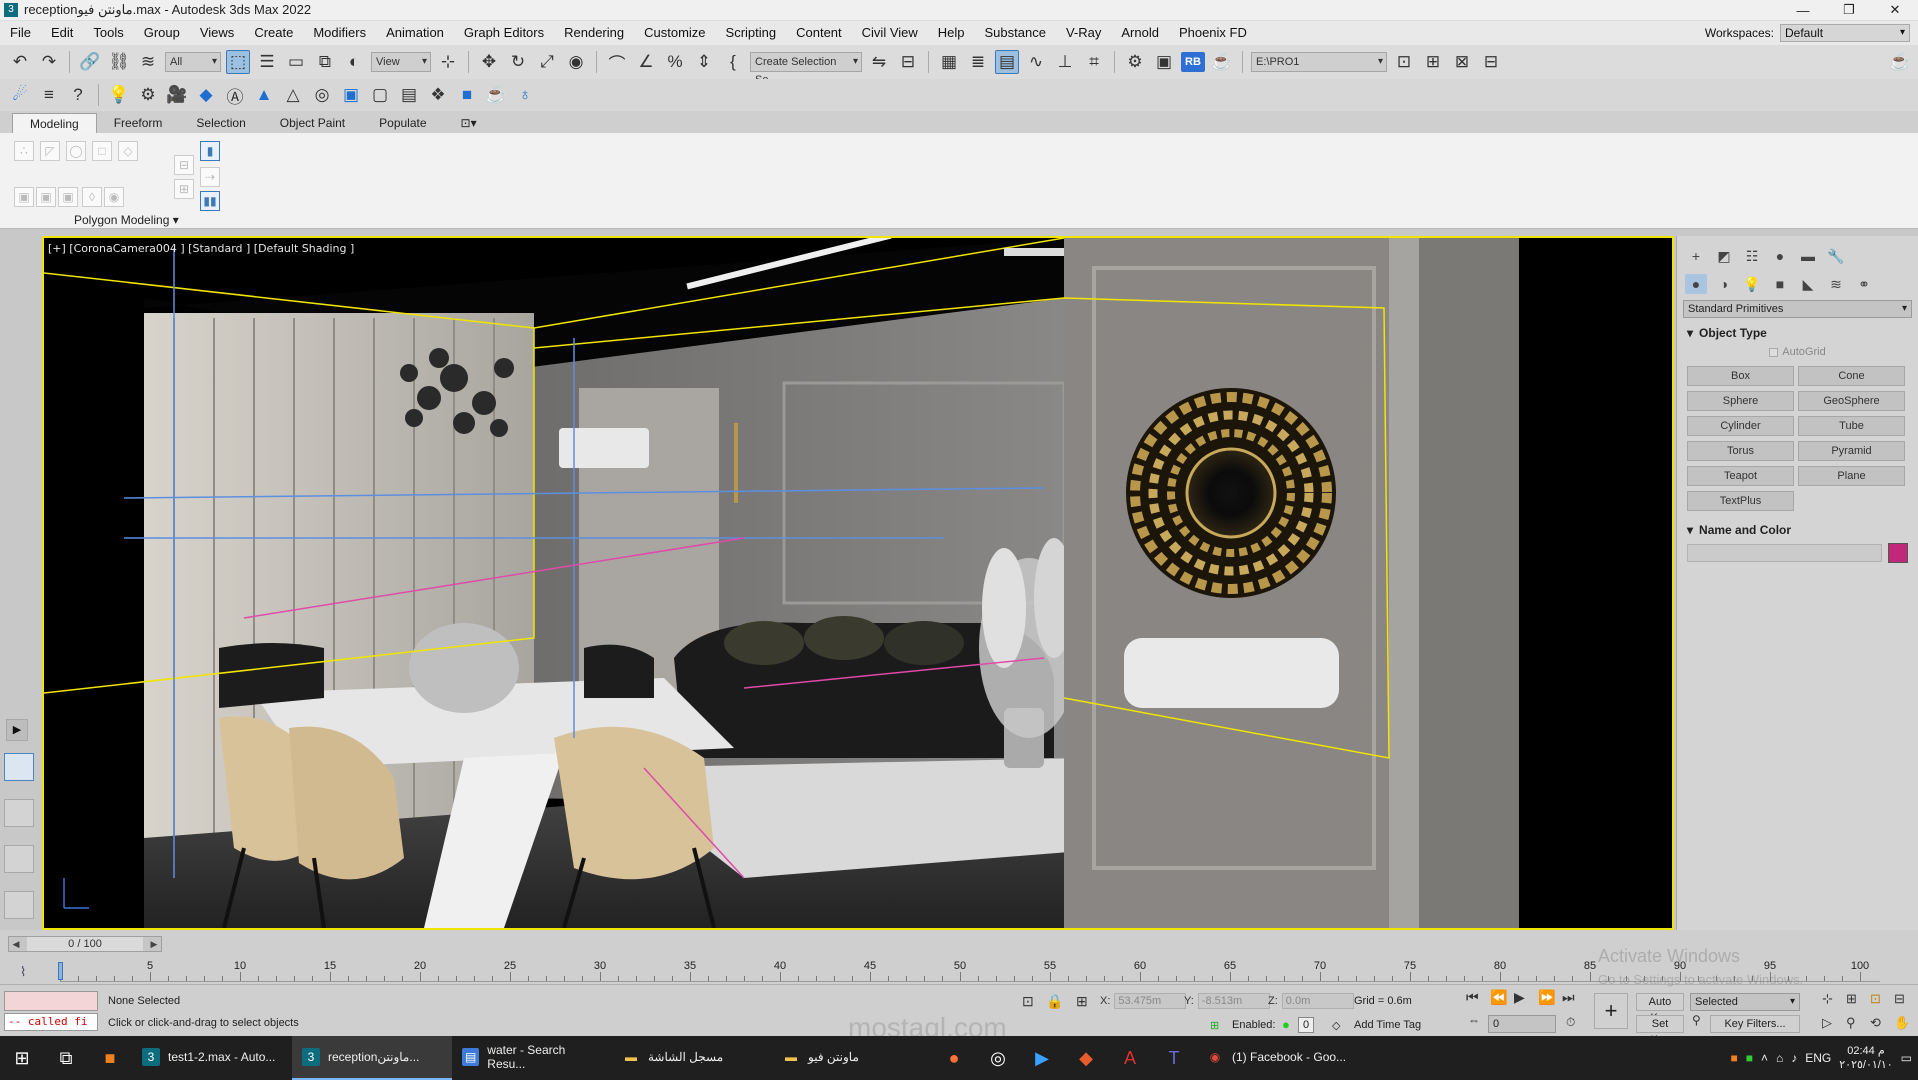 The height and width of the screenshot is (1080, 1918). I want to click on project-path-dropdown: E:\PRO1, so click(1319, 62).